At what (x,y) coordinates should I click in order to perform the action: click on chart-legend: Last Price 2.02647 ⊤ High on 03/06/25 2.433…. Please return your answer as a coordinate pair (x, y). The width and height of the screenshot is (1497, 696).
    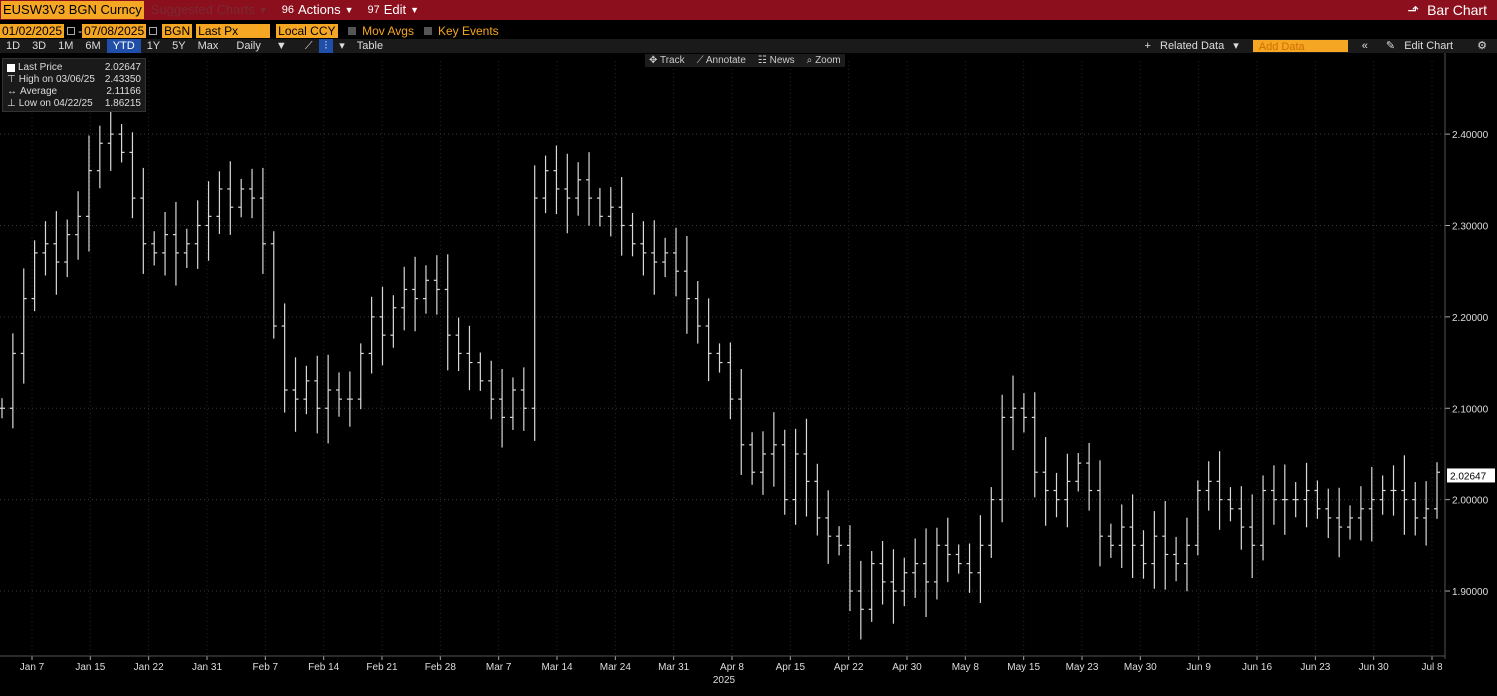
    Looking at the image, I should click on (74, 85).